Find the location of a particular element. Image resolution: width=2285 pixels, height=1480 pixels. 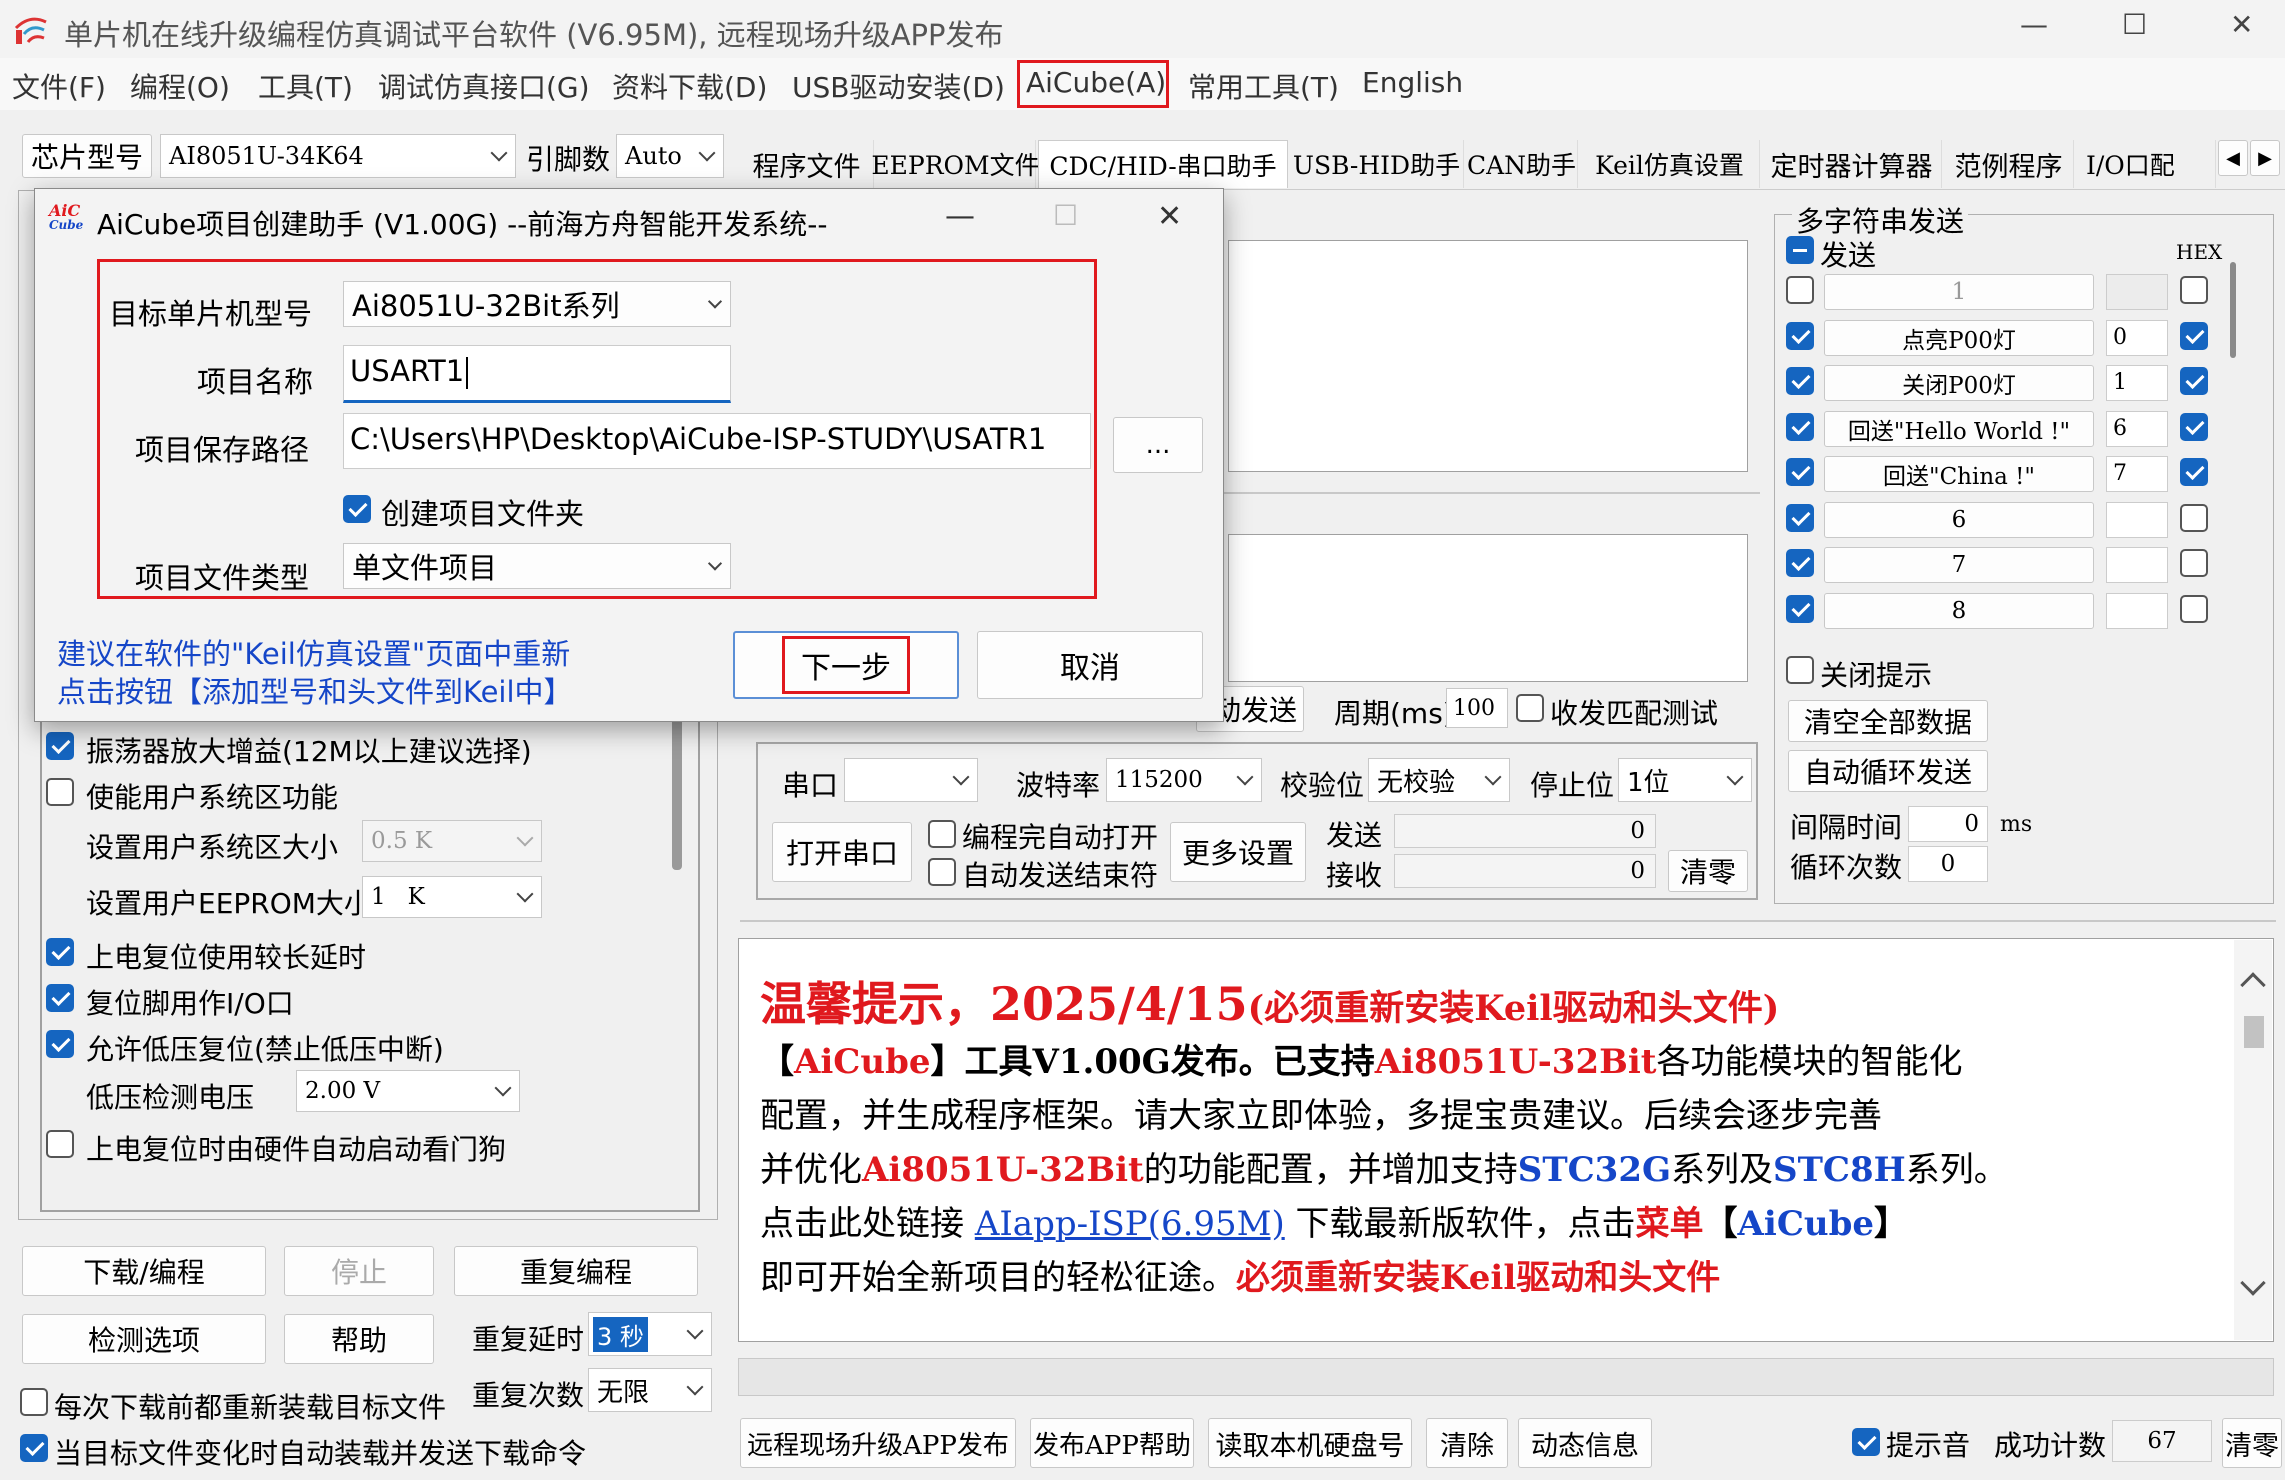

tab-usb-hid: USB-HID助手 is located at coordinates (1377, 164).